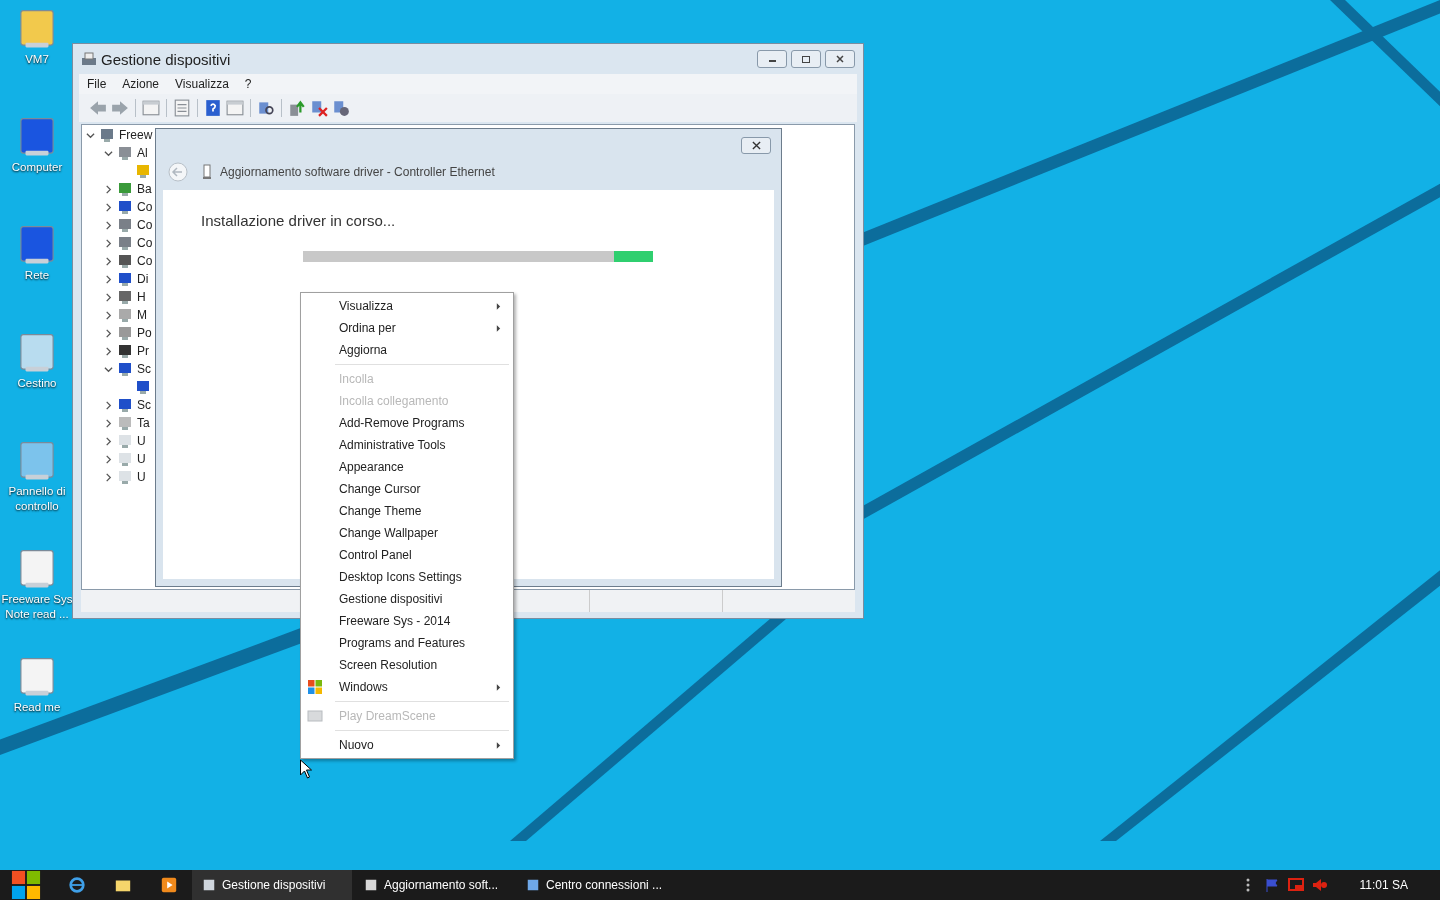  What do you see at coordinates (407, 621) in the screenshot?
I see `menu-item: Freeware Sys - 2014` at bounding box center [407, 621].